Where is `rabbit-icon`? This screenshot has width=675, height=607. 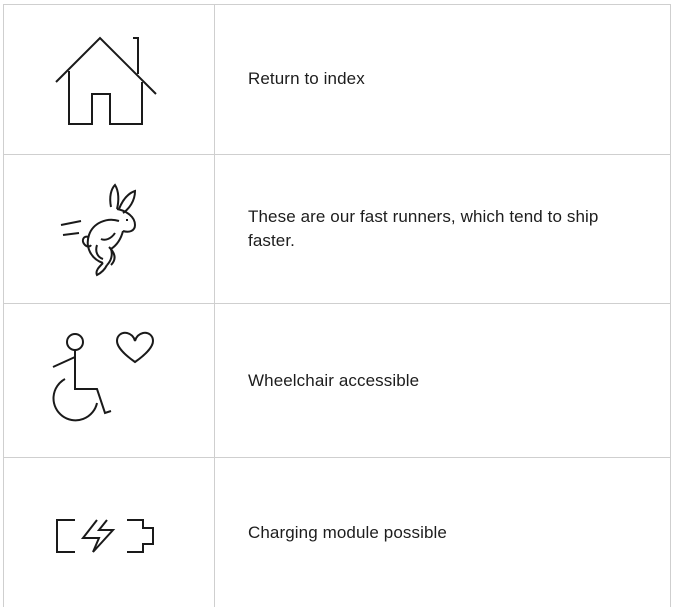 rabbit-icon is located at coordinates (104, 229).